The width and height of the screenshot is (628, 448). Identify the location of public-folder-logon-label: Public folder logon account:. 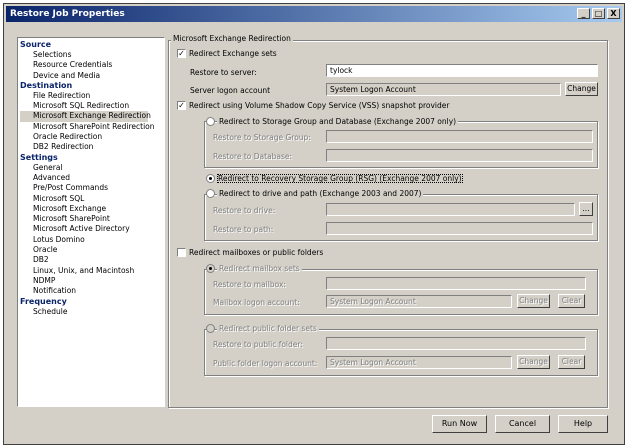
(265, 363).